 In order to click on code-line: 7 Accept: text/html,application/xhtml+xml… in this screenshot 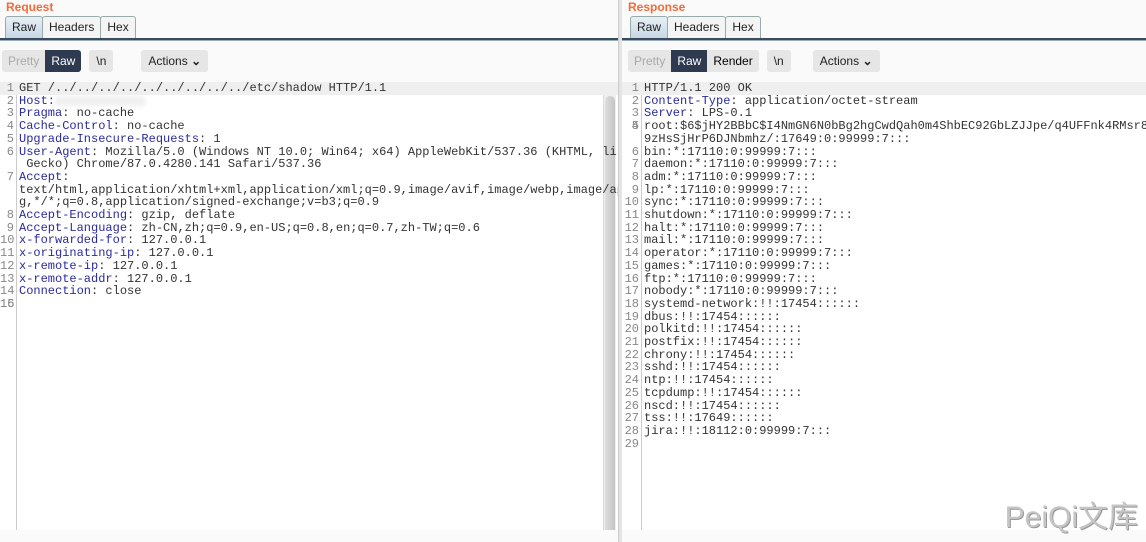, I will do `click(309, 190)`.